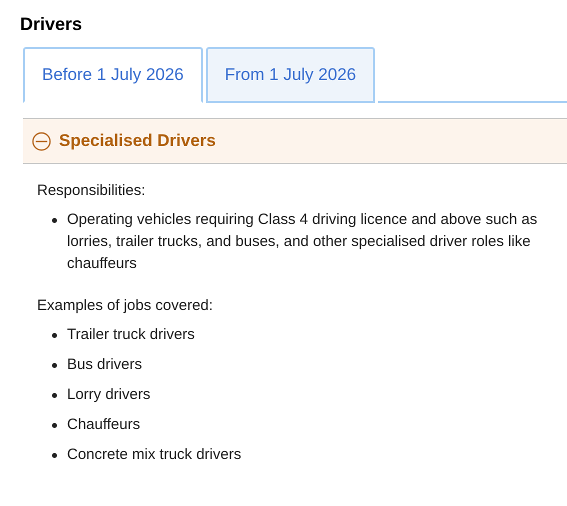 Image resolution: width=567 pixels, height=506 pixels. Describe the element at coordinates (291, 75) in the screenshot. I see `tab: From 1 July 2026` at that location.